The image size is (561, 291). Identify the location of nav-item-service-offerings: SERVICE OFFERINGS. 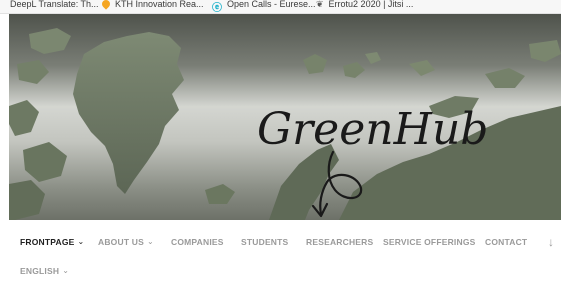
(429, 242).